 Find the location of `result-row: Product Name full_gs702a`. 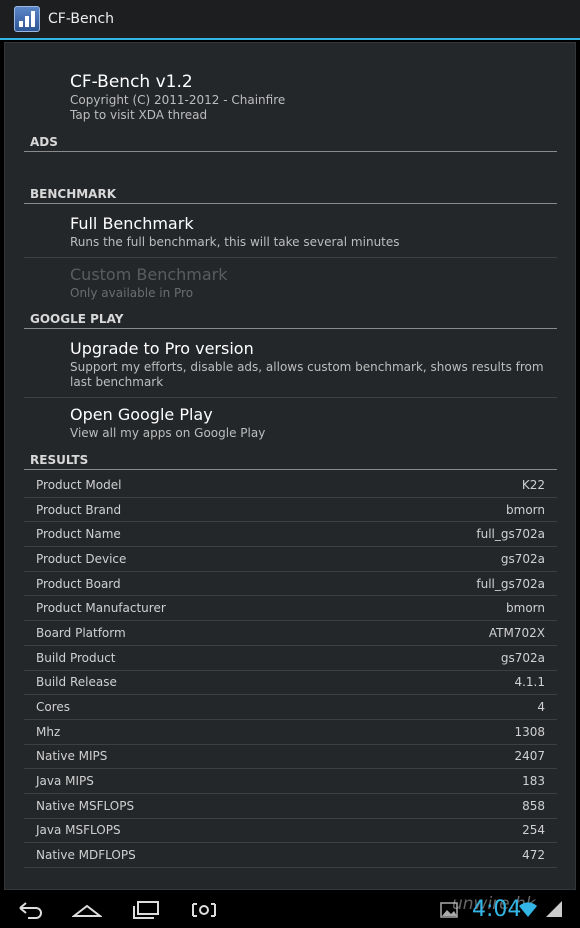

result-row: Product Name full_gs702a is located at coordinates (290, 535).